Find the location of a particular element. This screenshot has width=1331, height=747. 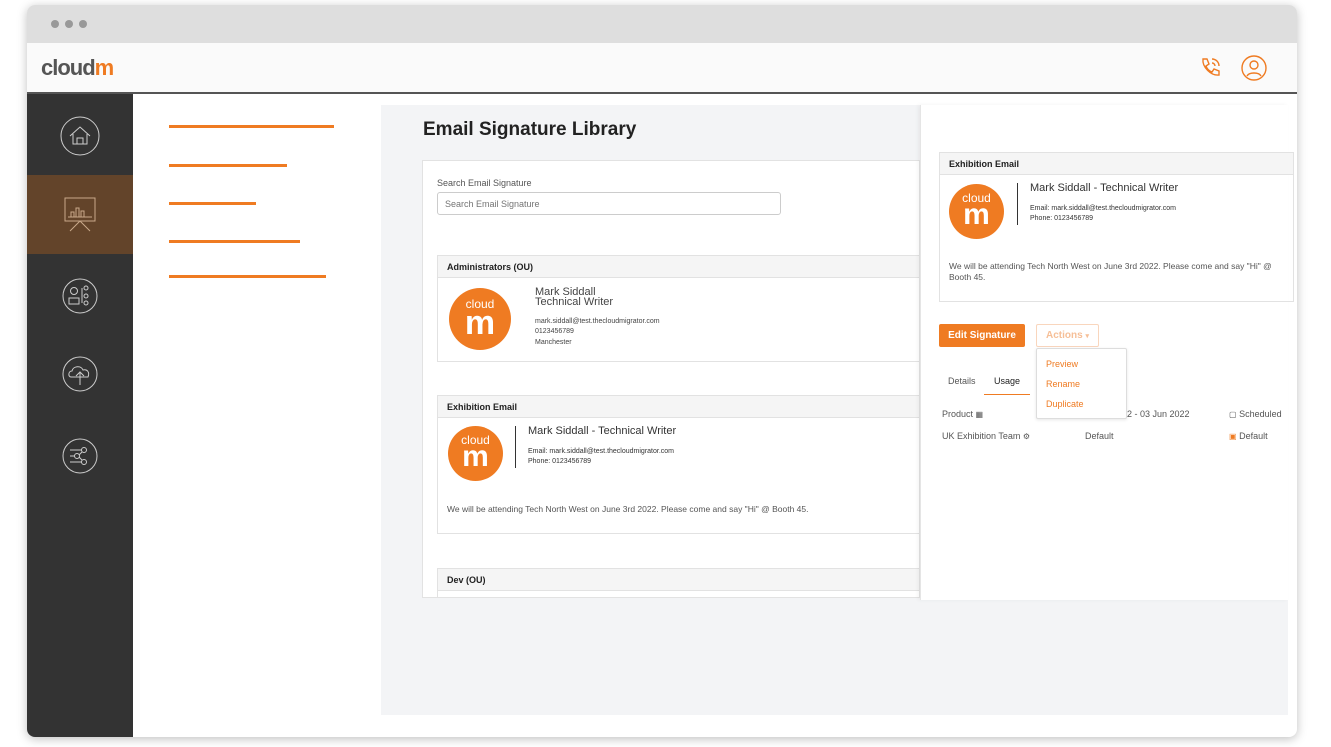

sidebar-item-migrate is located at coordinates (80, 373).